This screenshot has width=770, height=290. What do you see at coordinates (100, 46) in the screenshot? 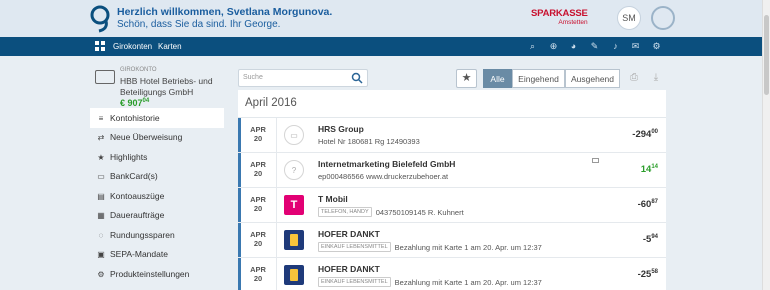
I see `apps-grid-icon` at bounding box center [100, 46].